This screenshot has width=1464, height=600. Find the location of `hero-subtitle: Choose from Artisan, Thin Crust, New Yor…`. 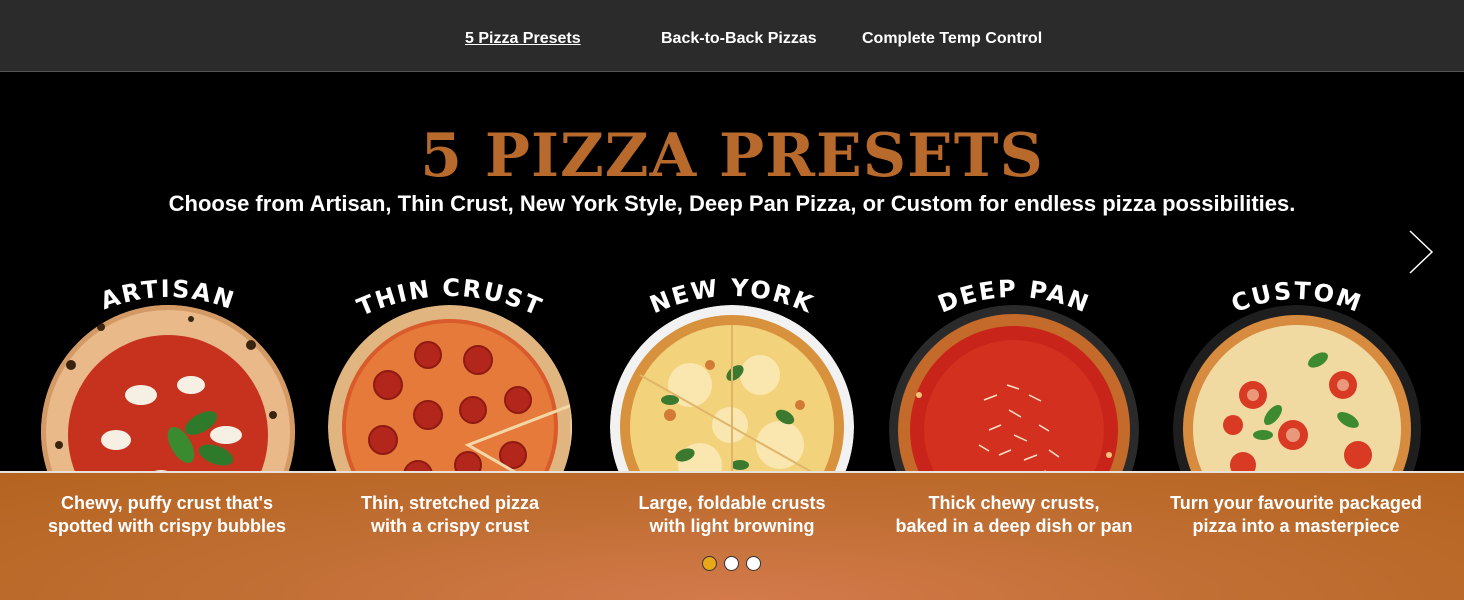

hero-subtitle: Choose from Artisan, Thin Crust, New Yor… is located at coordinates (732, 203).